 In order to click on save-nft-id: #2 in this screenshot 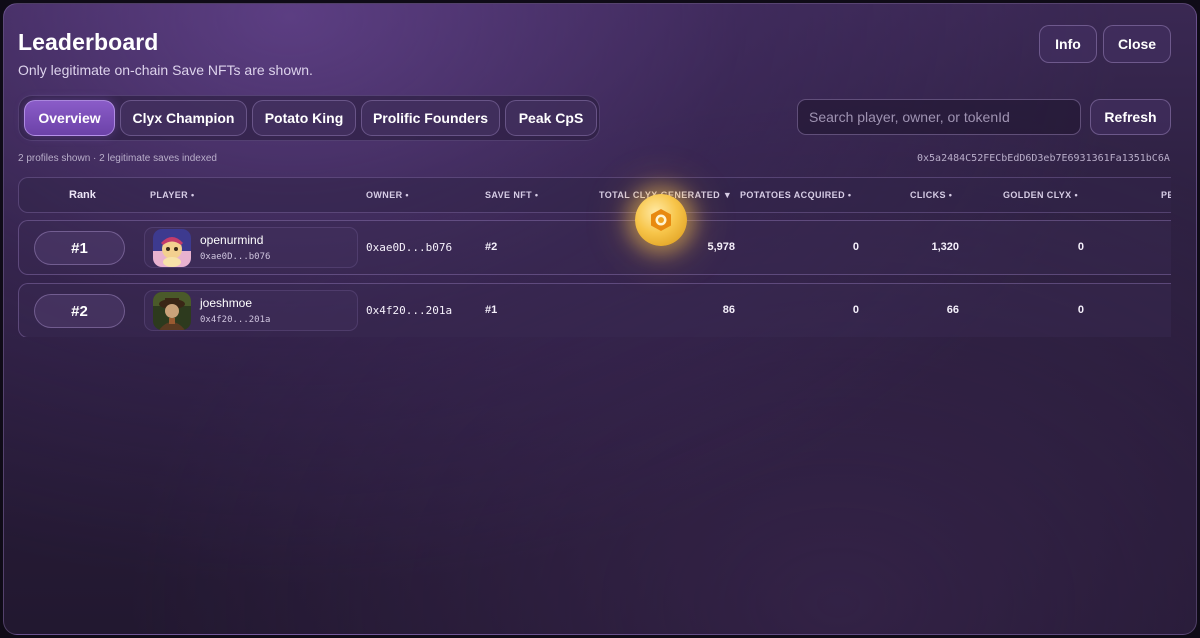, I will do `click(491, 247)`.